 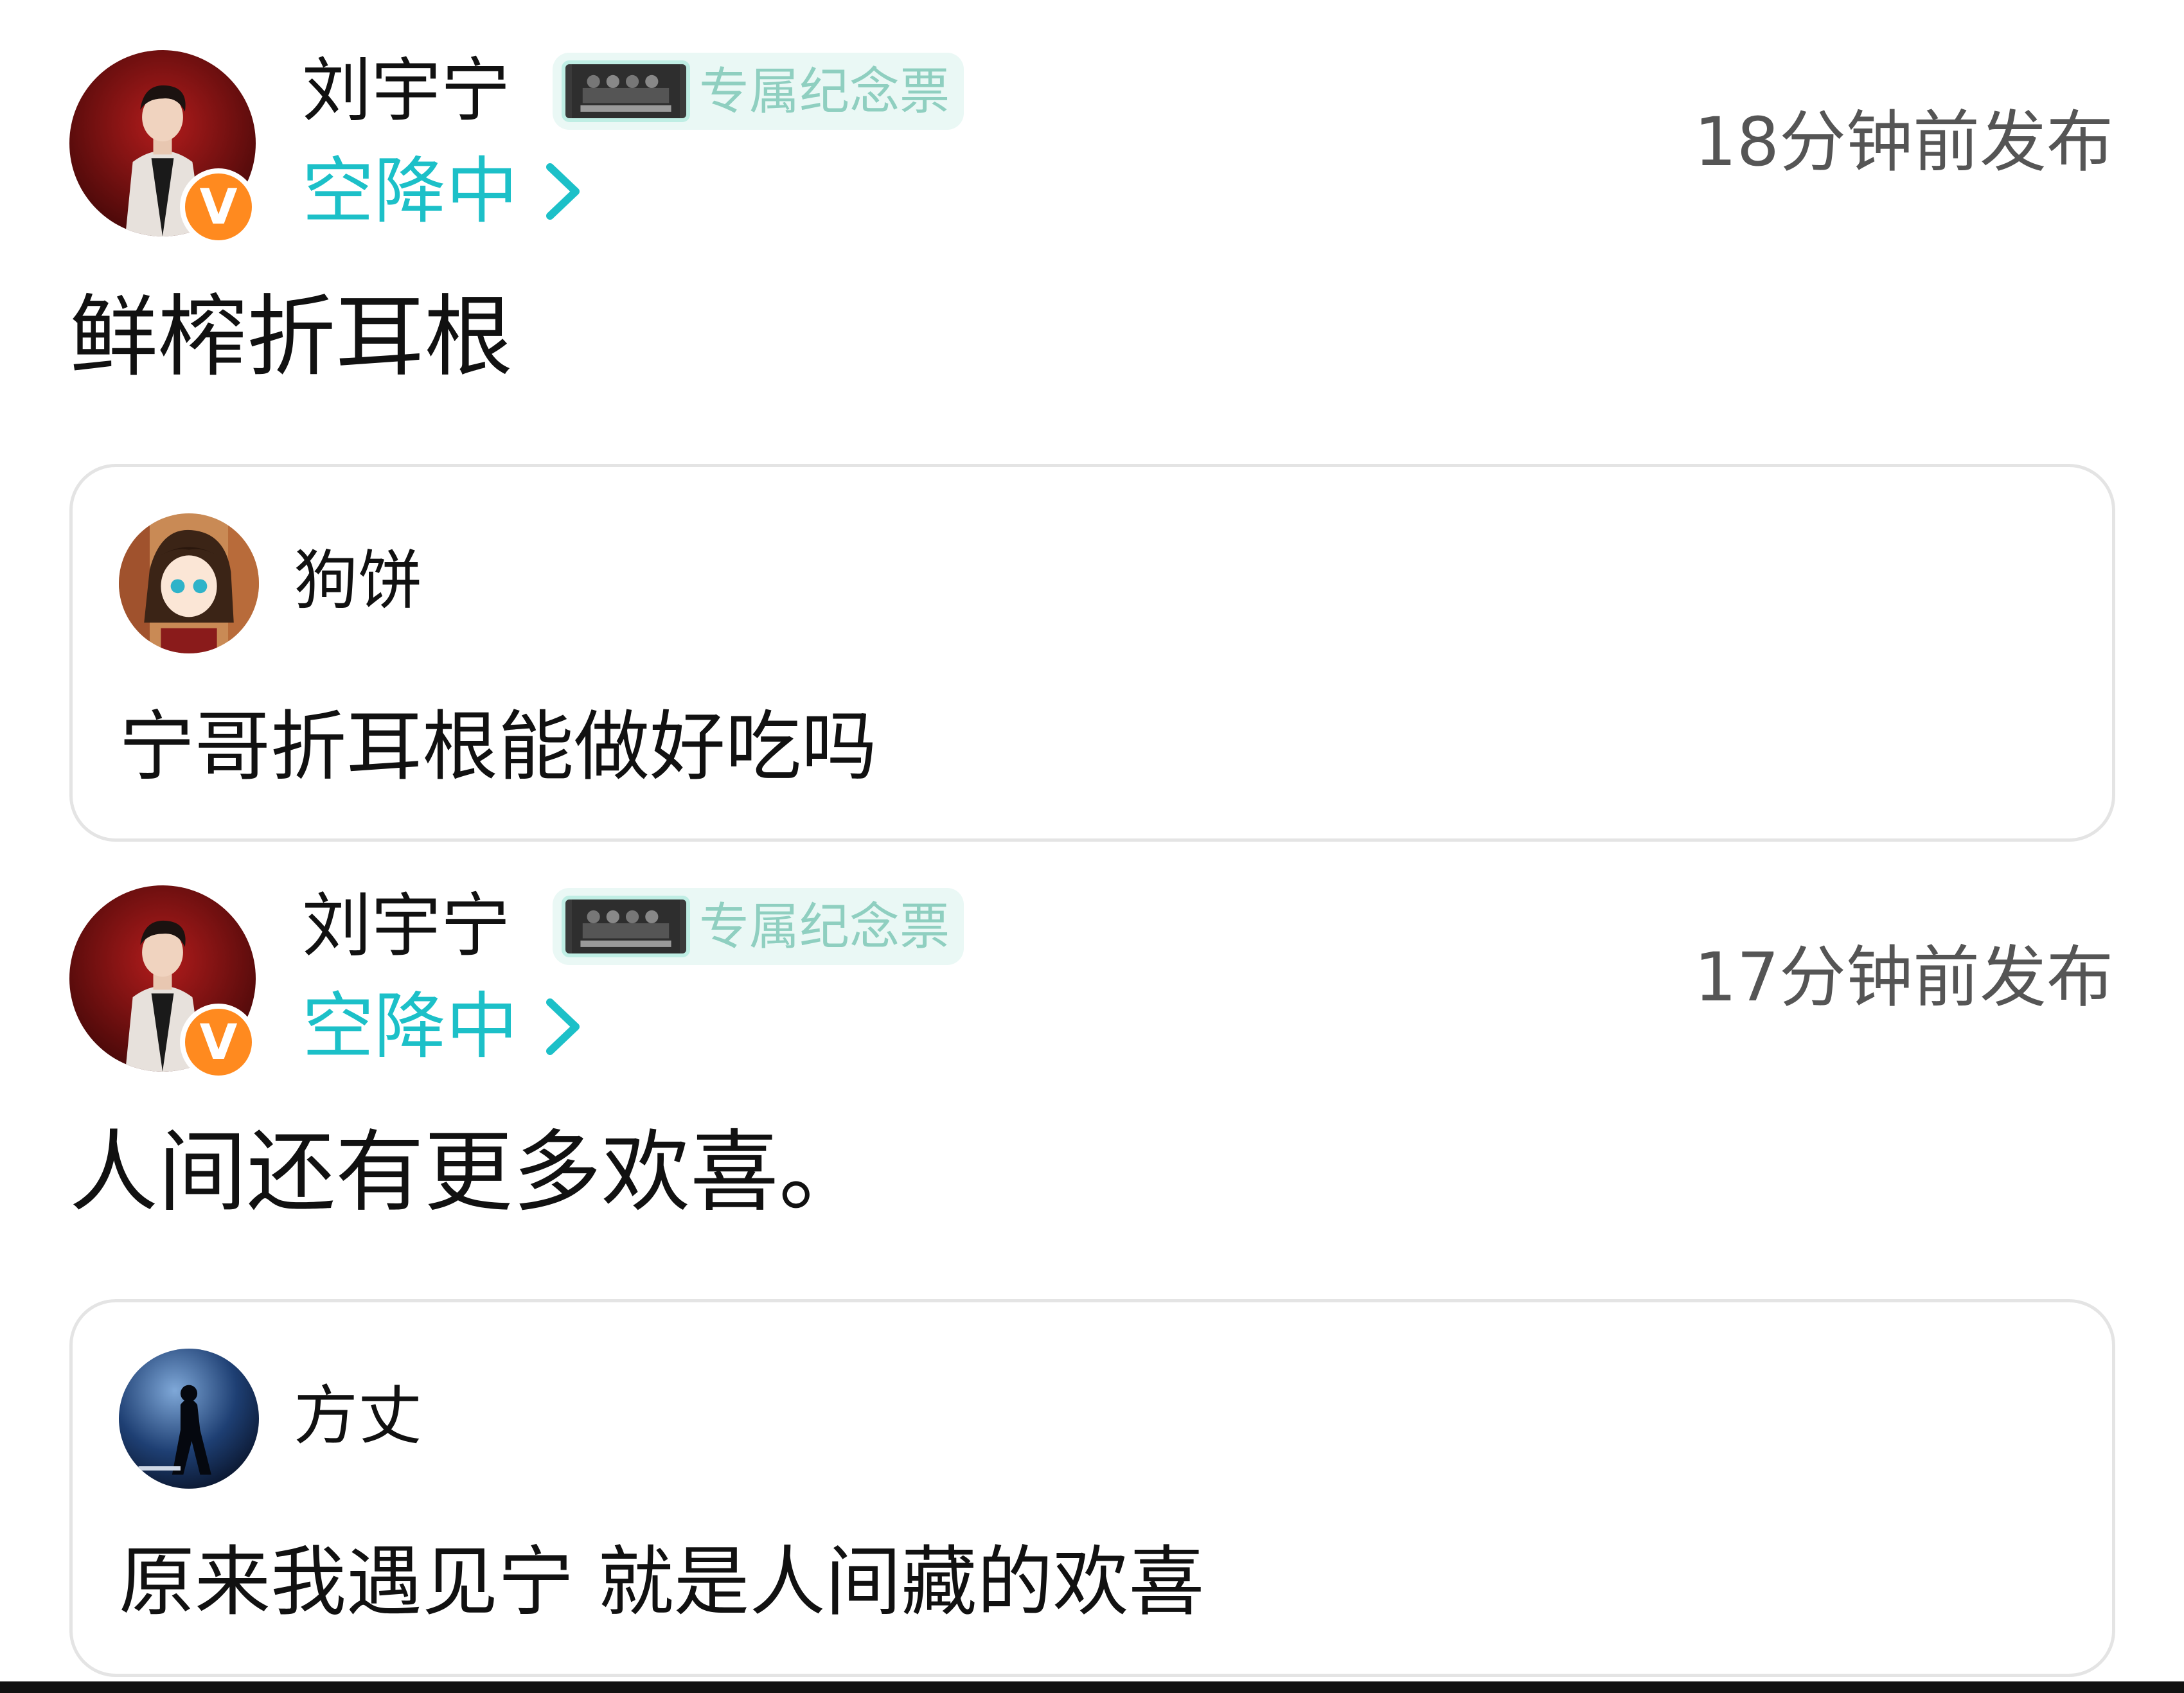 I want to click on post-timestamp: 18分钟前发布, so click(x=1904, y=142).